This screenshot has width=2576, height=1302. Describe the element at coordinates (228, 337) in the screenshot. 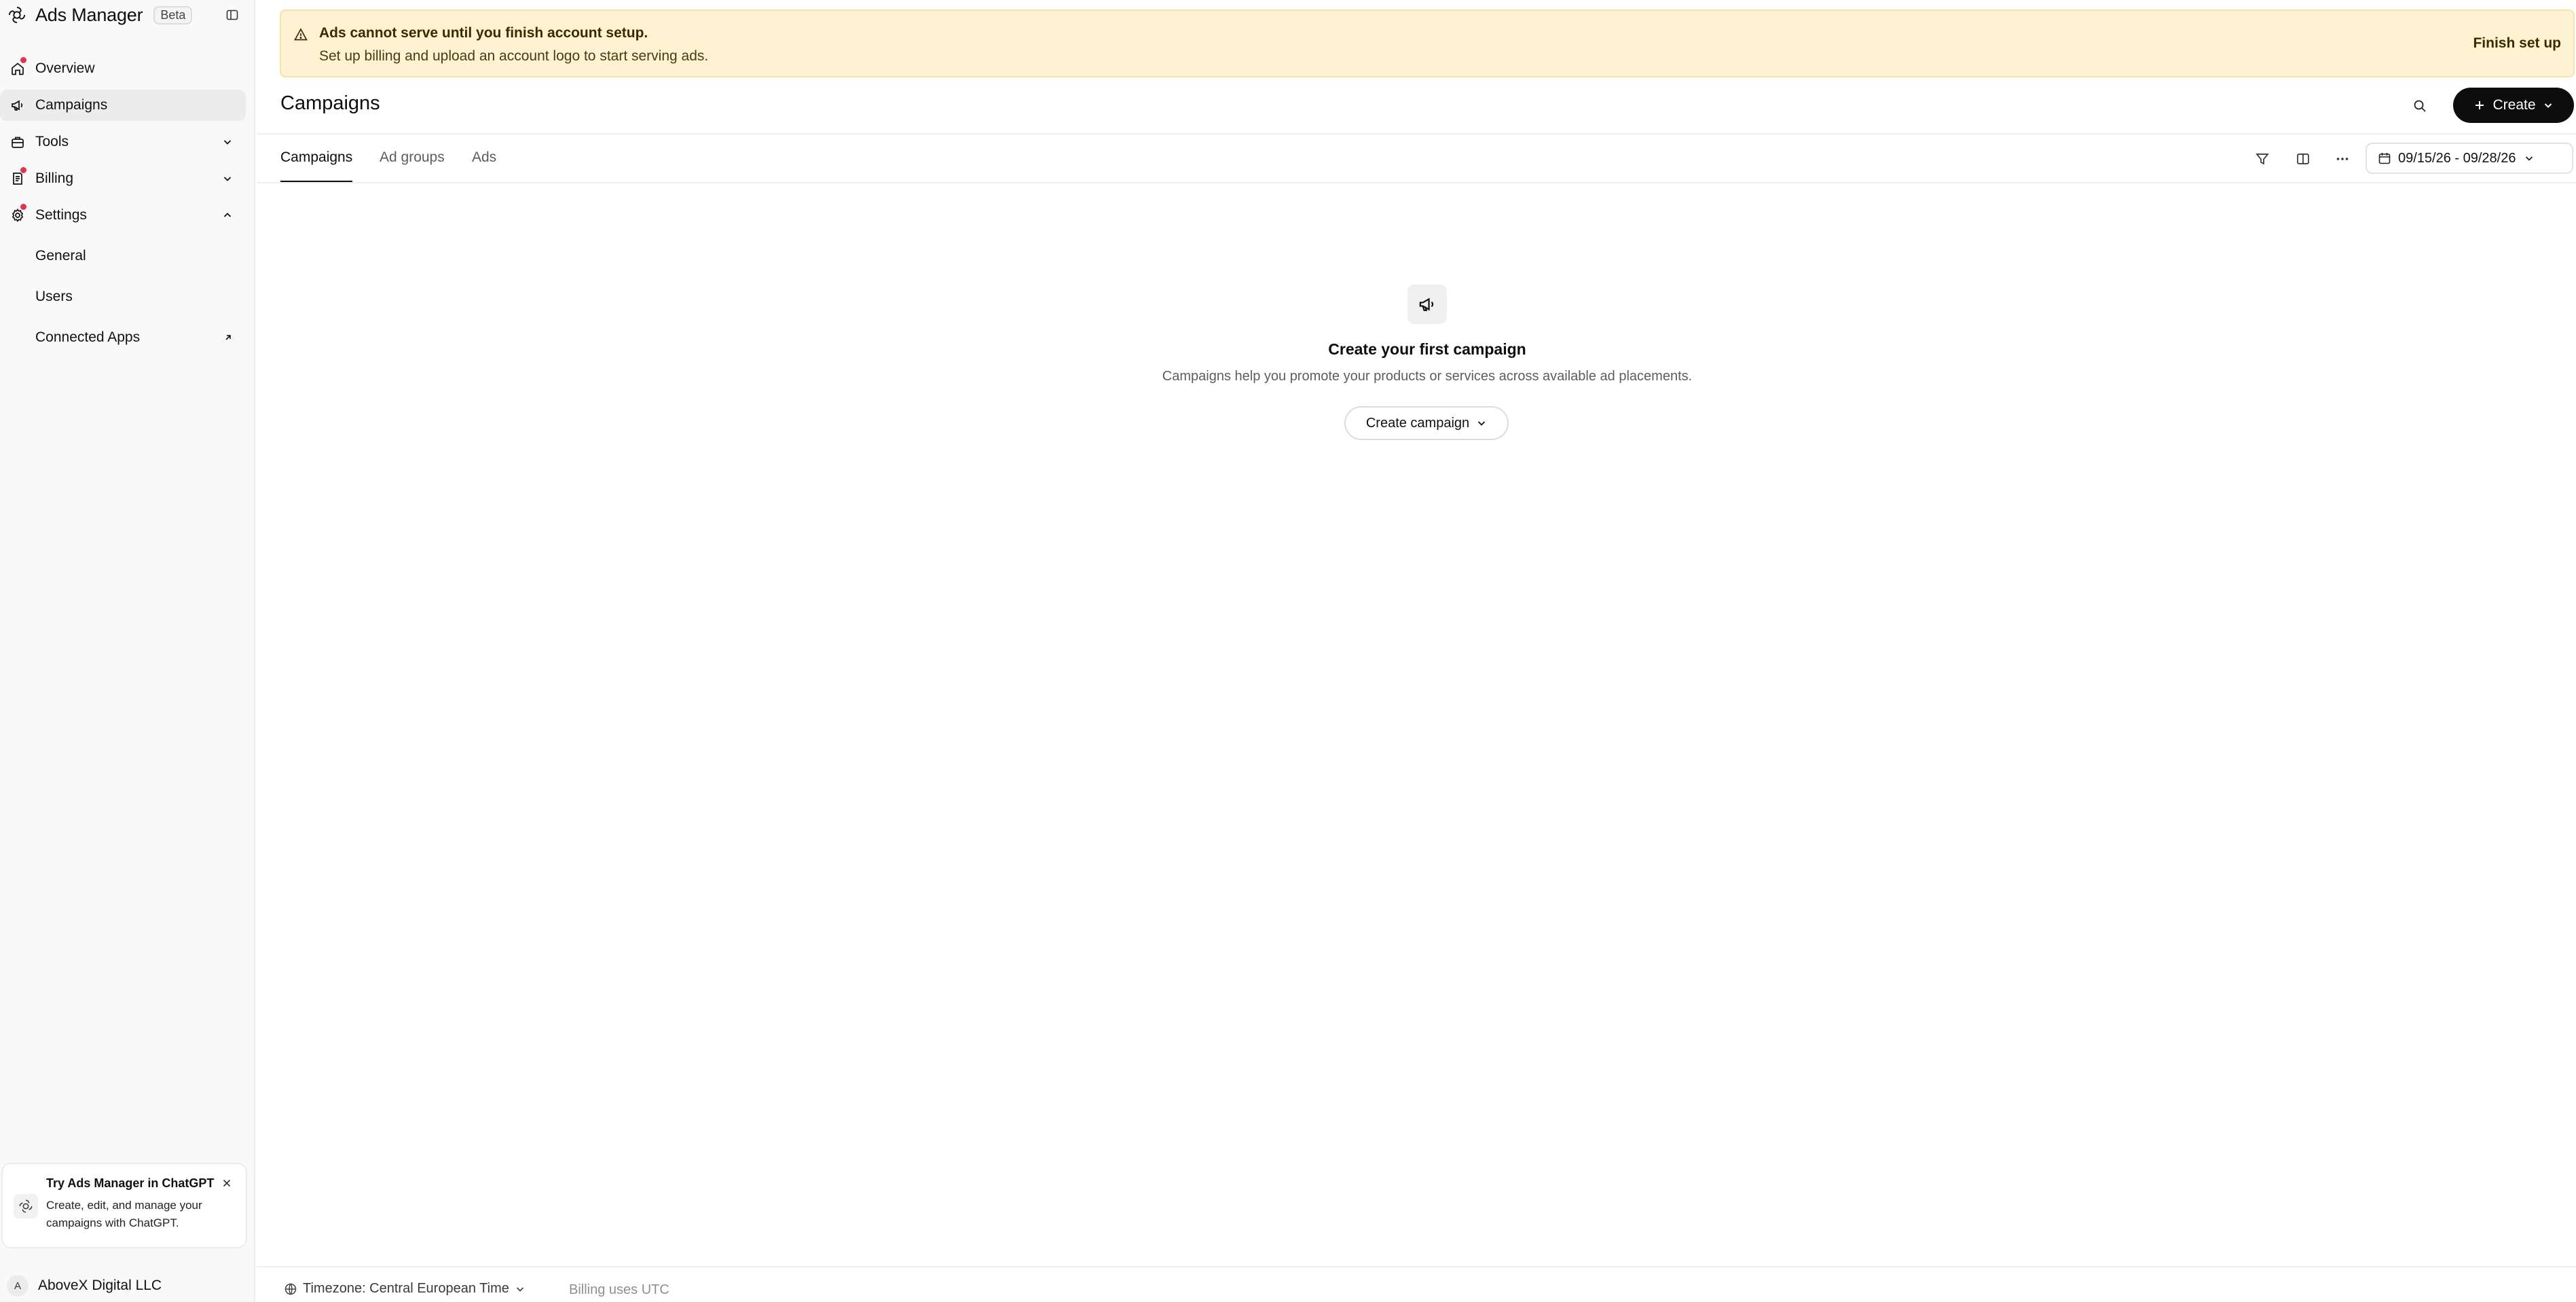

I see `external-link-icon` at that location.